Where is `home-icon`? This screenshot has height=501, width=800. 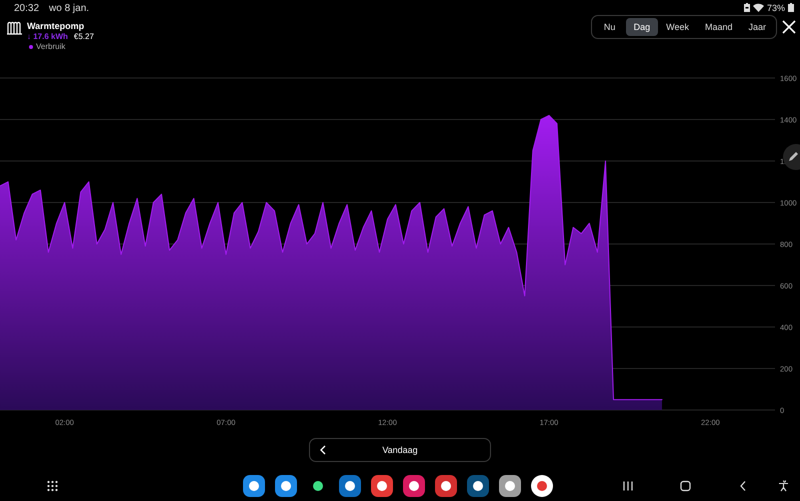 home-icon is located at coordinates (685, 485).